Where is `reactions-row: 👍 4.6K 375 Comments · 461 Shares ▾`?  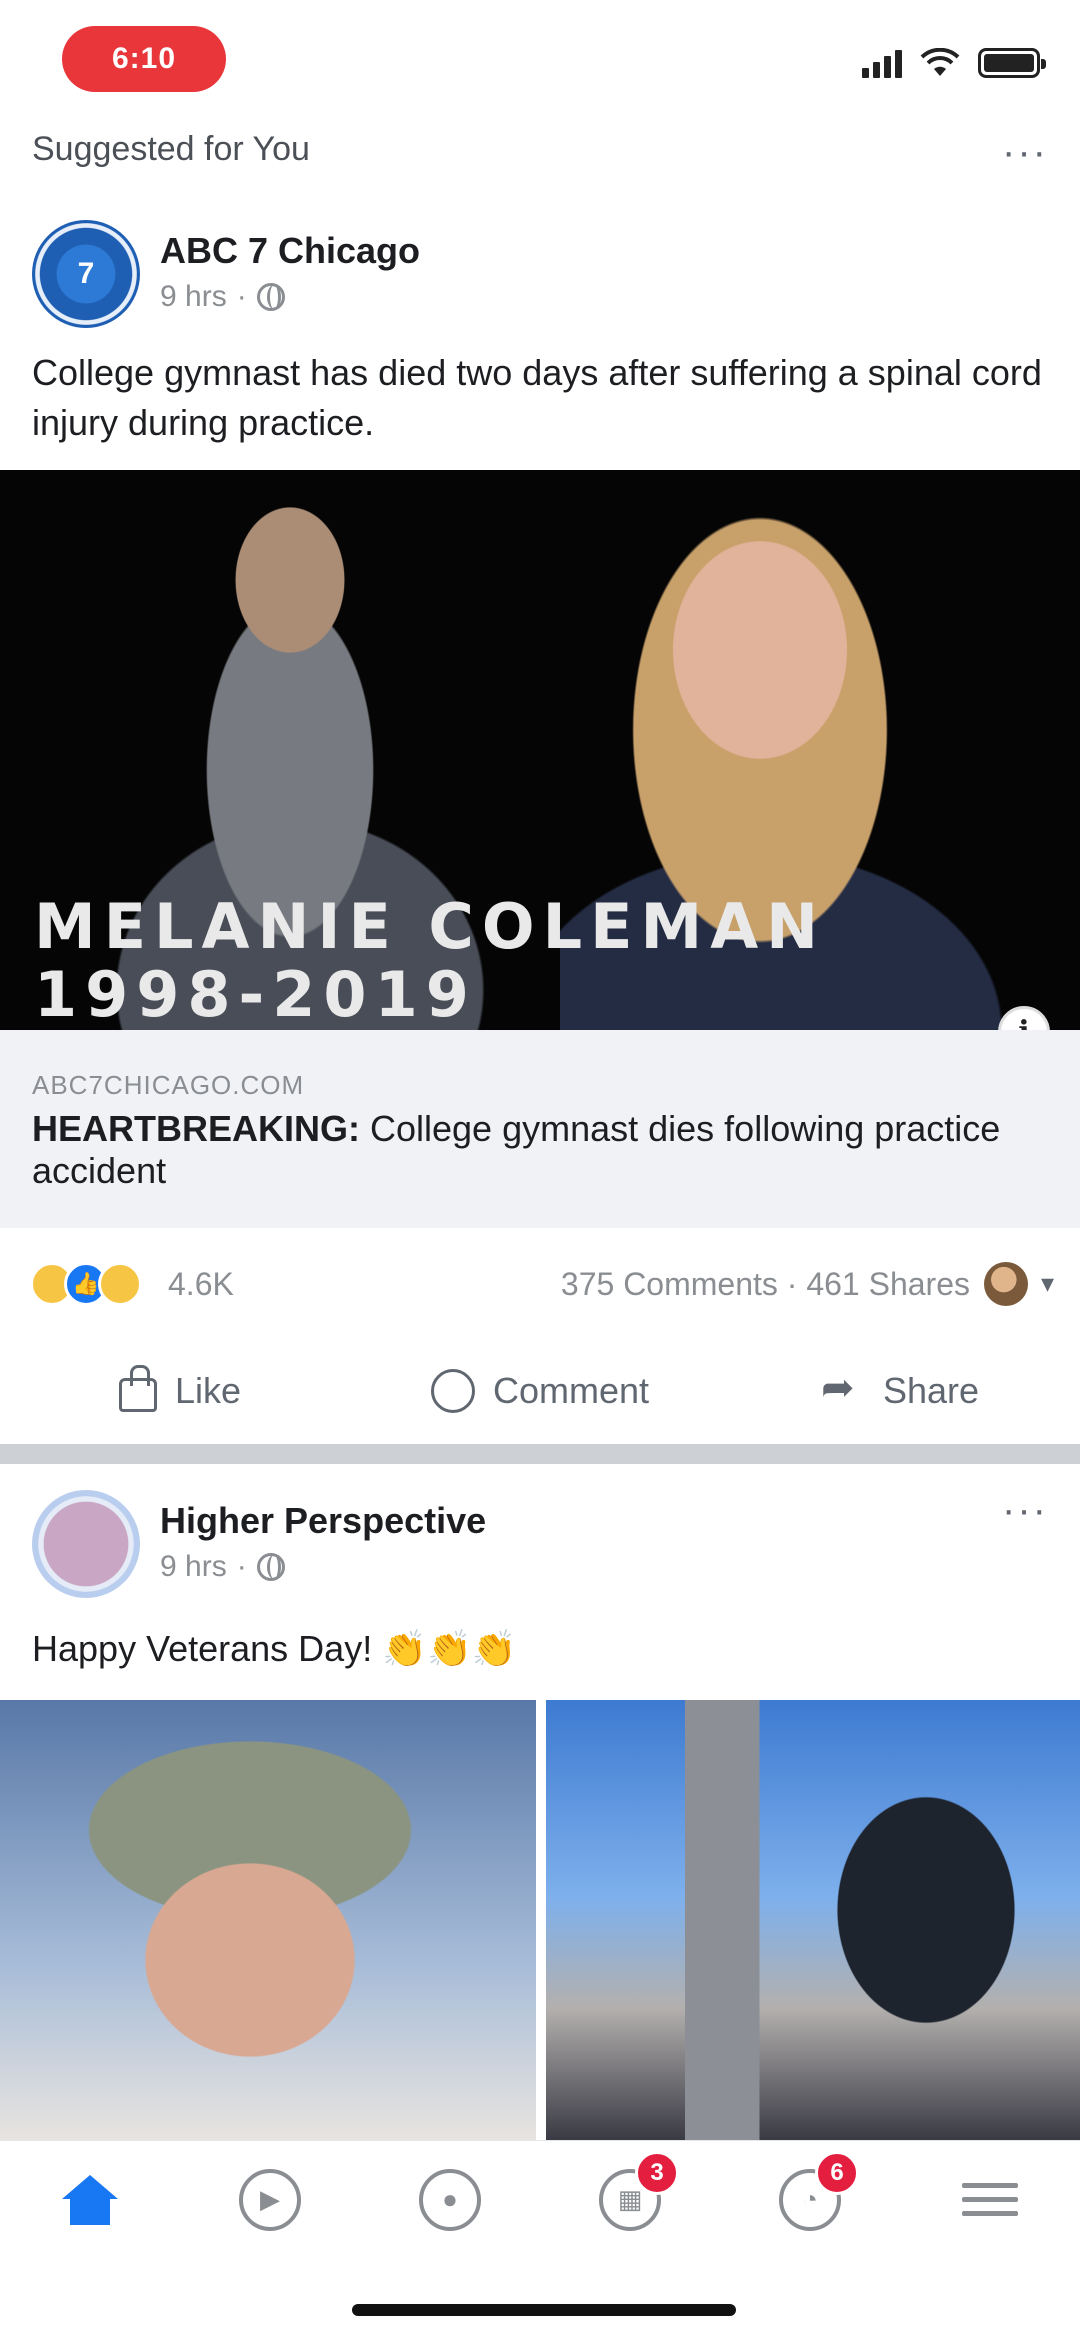 reactions-row: 👍 4.6K 375 Comments · 461 Shares ▾ is located at coordinates (540, 1283).